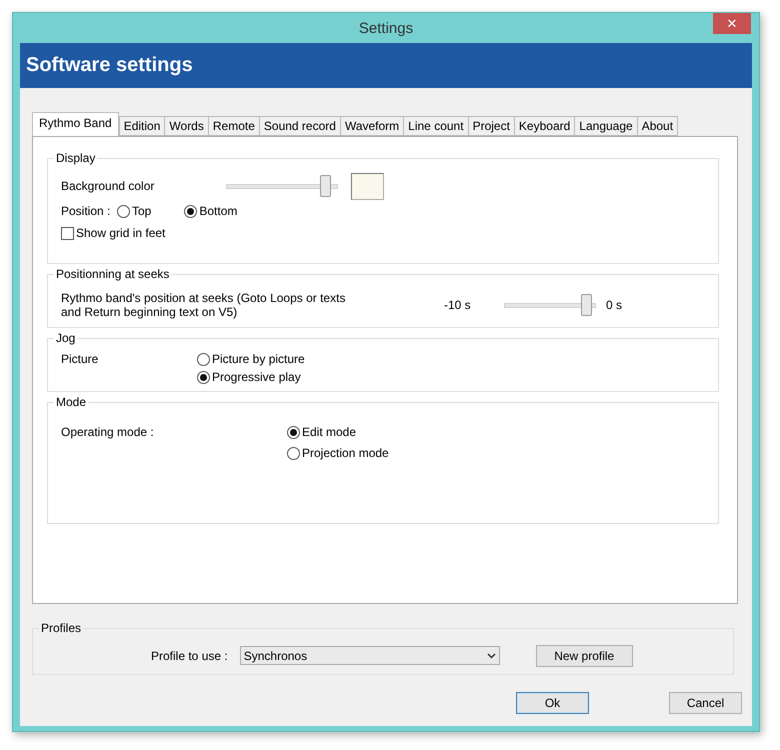 Image resolution: width=780 pixels, height=750 pixels. What do you see at coordinates (218, 211) in the screenshot?
I see `radio-label: Bottom` at bounding box center [218, 211].